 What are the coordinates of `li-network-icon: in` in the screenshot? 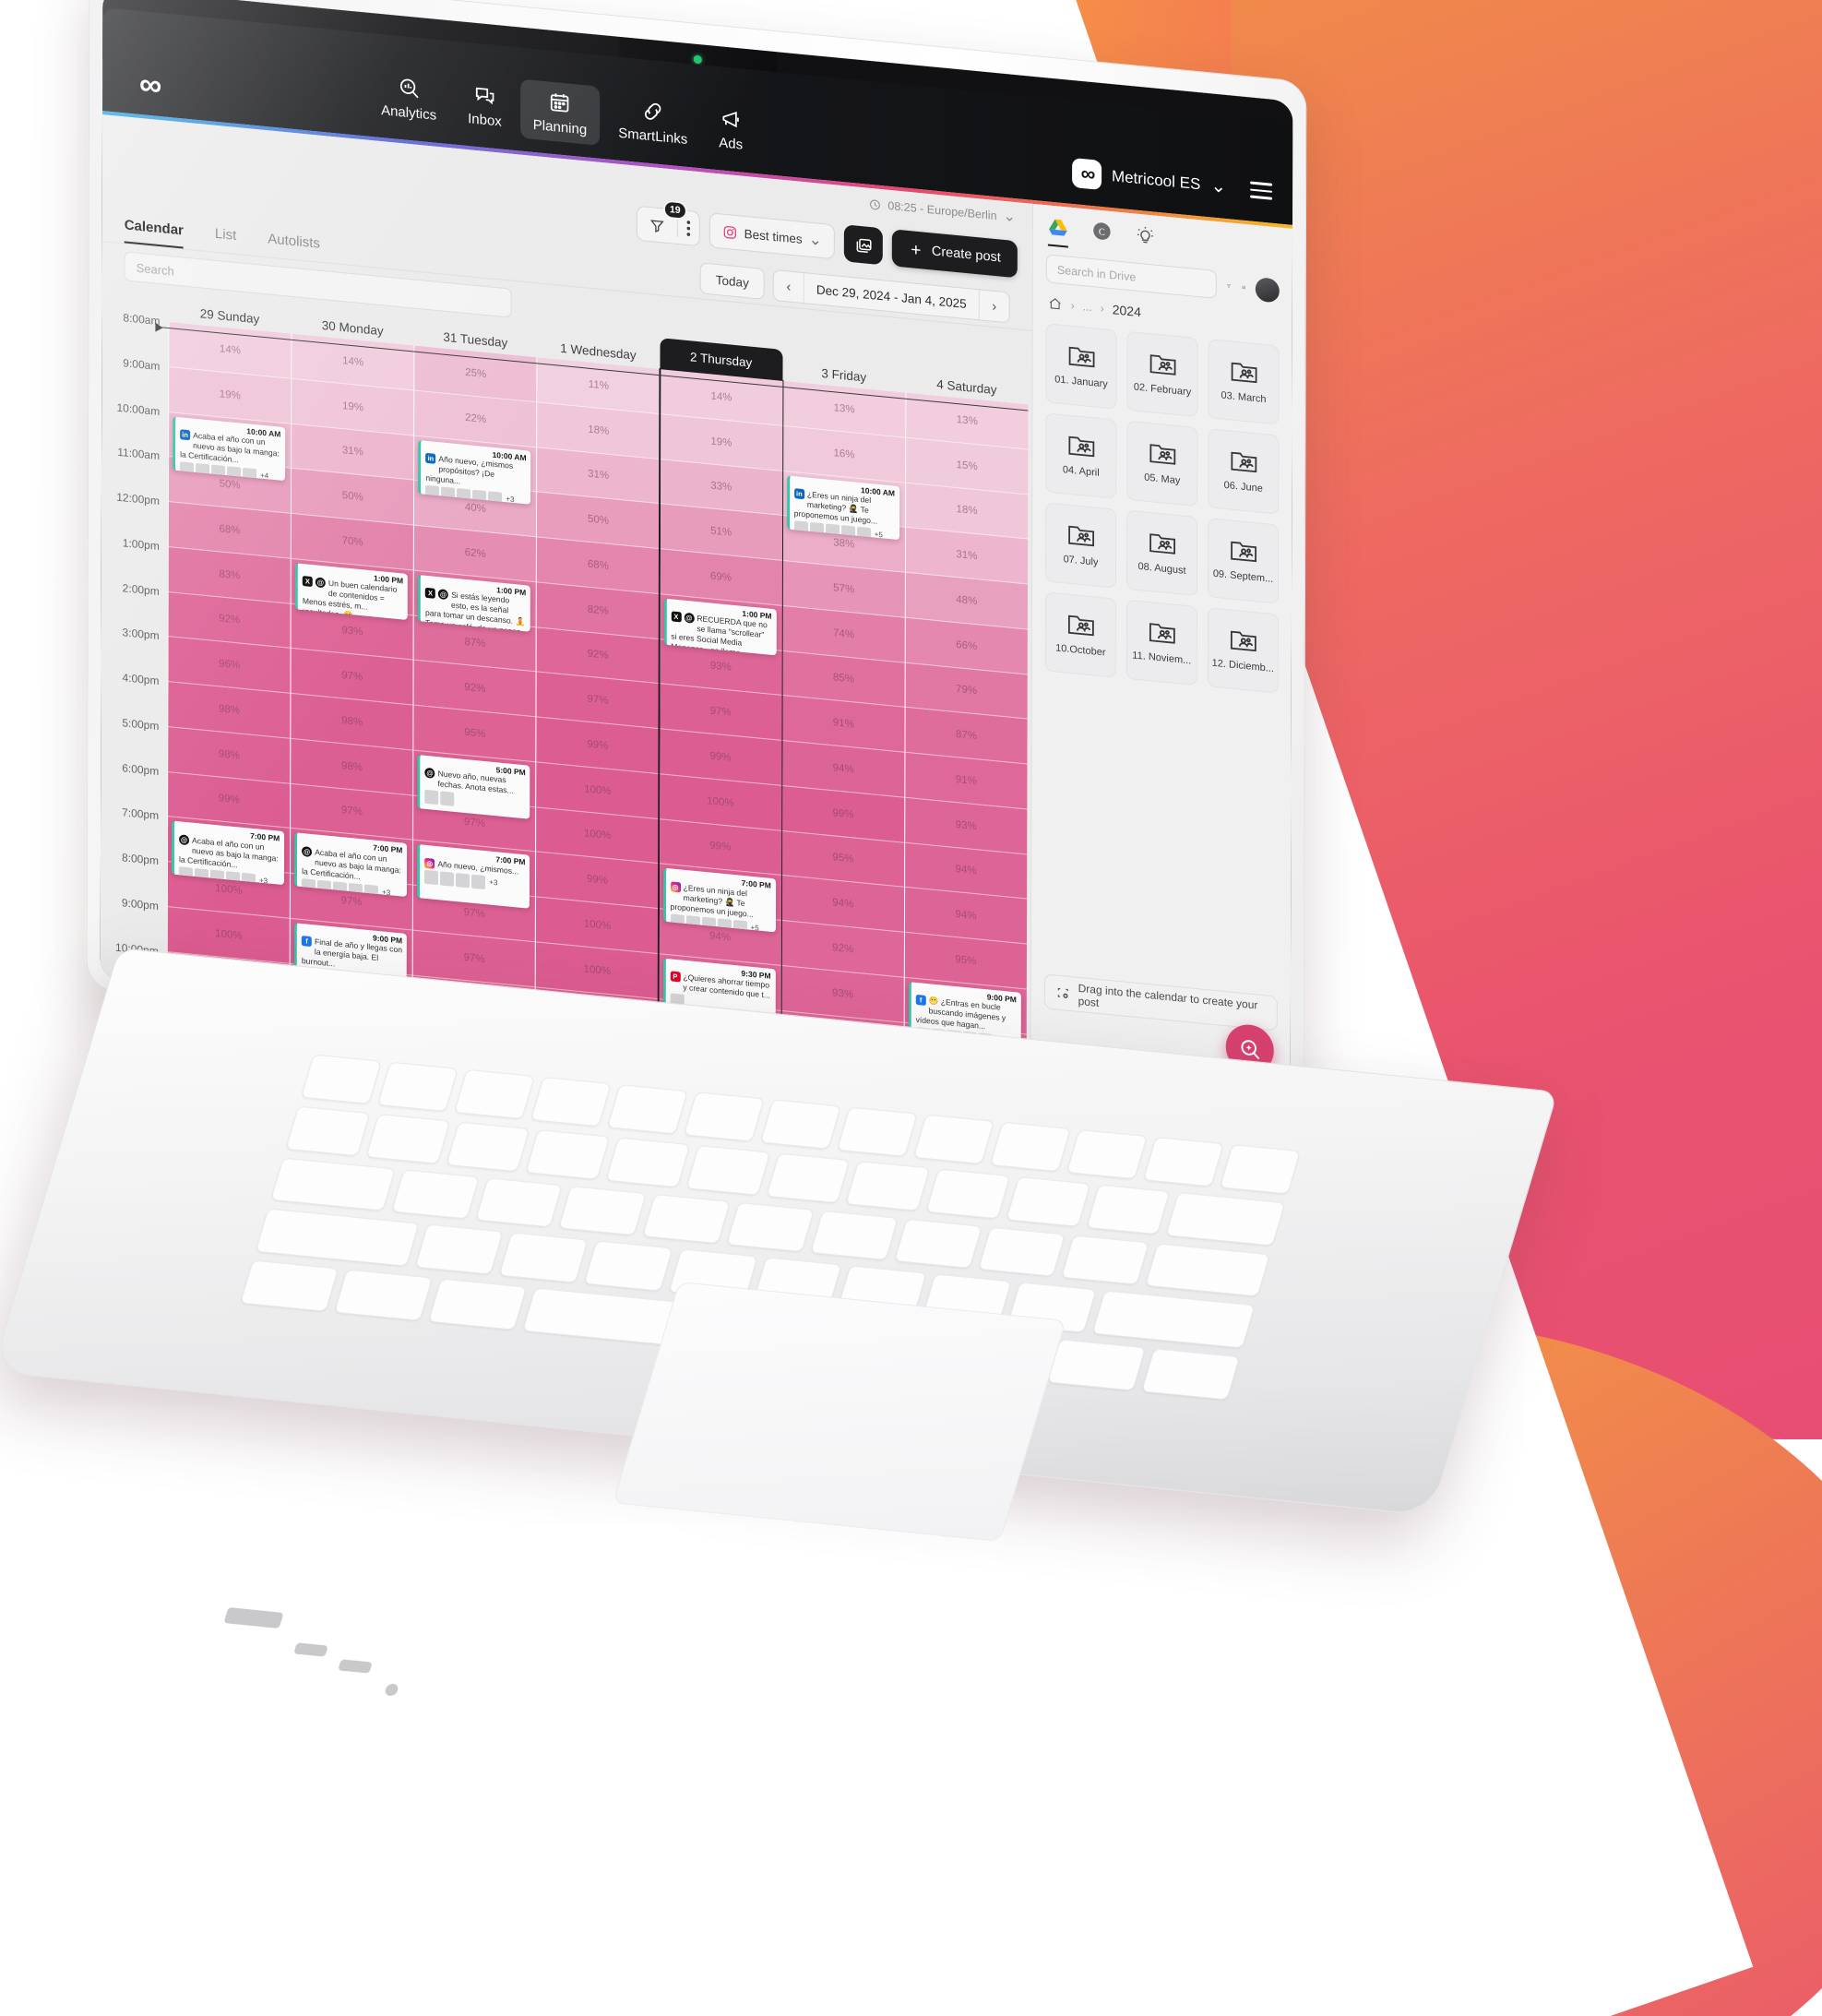 It's located at (430, 458).